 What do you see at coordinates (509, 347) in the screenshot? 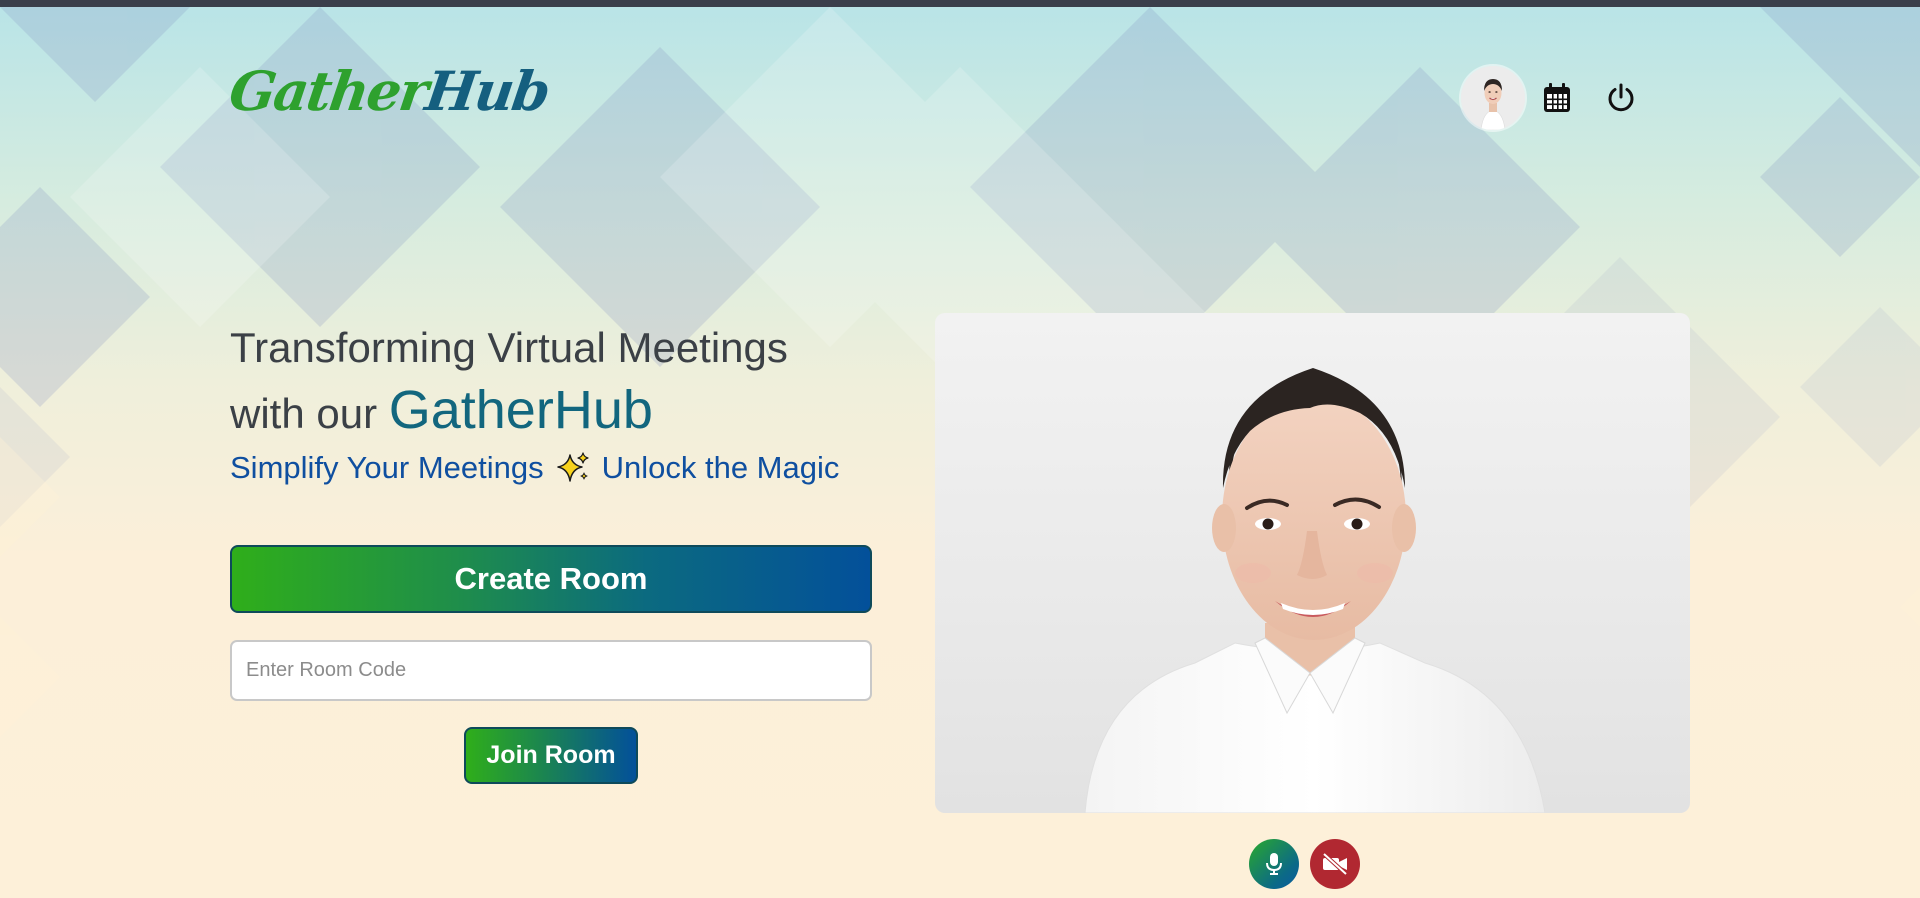
I see `hero-title-line1: Transforming Virtual Meetings` at bounding box center [509, 347].